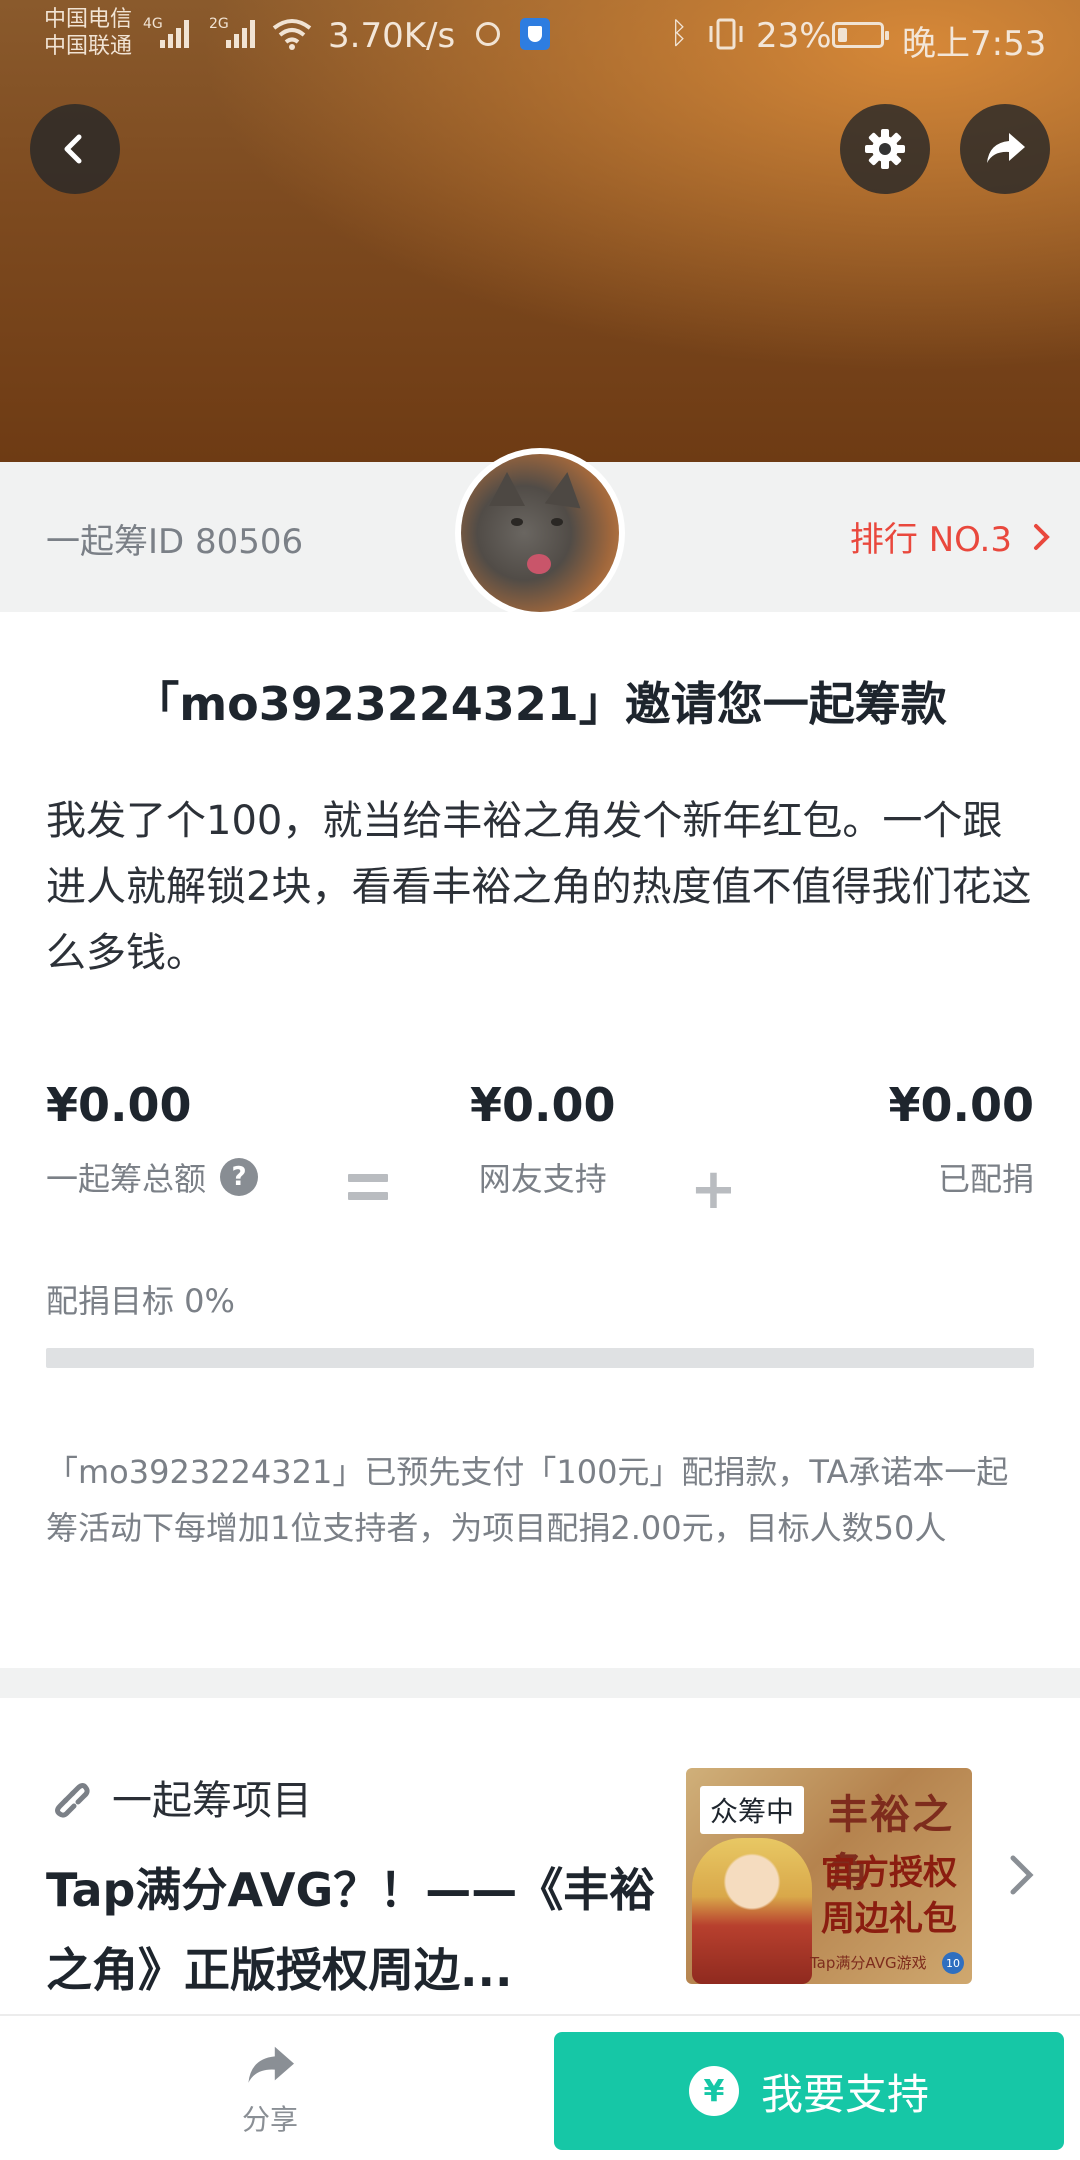  I want to click on vibrate-icon, so click(726, 34).